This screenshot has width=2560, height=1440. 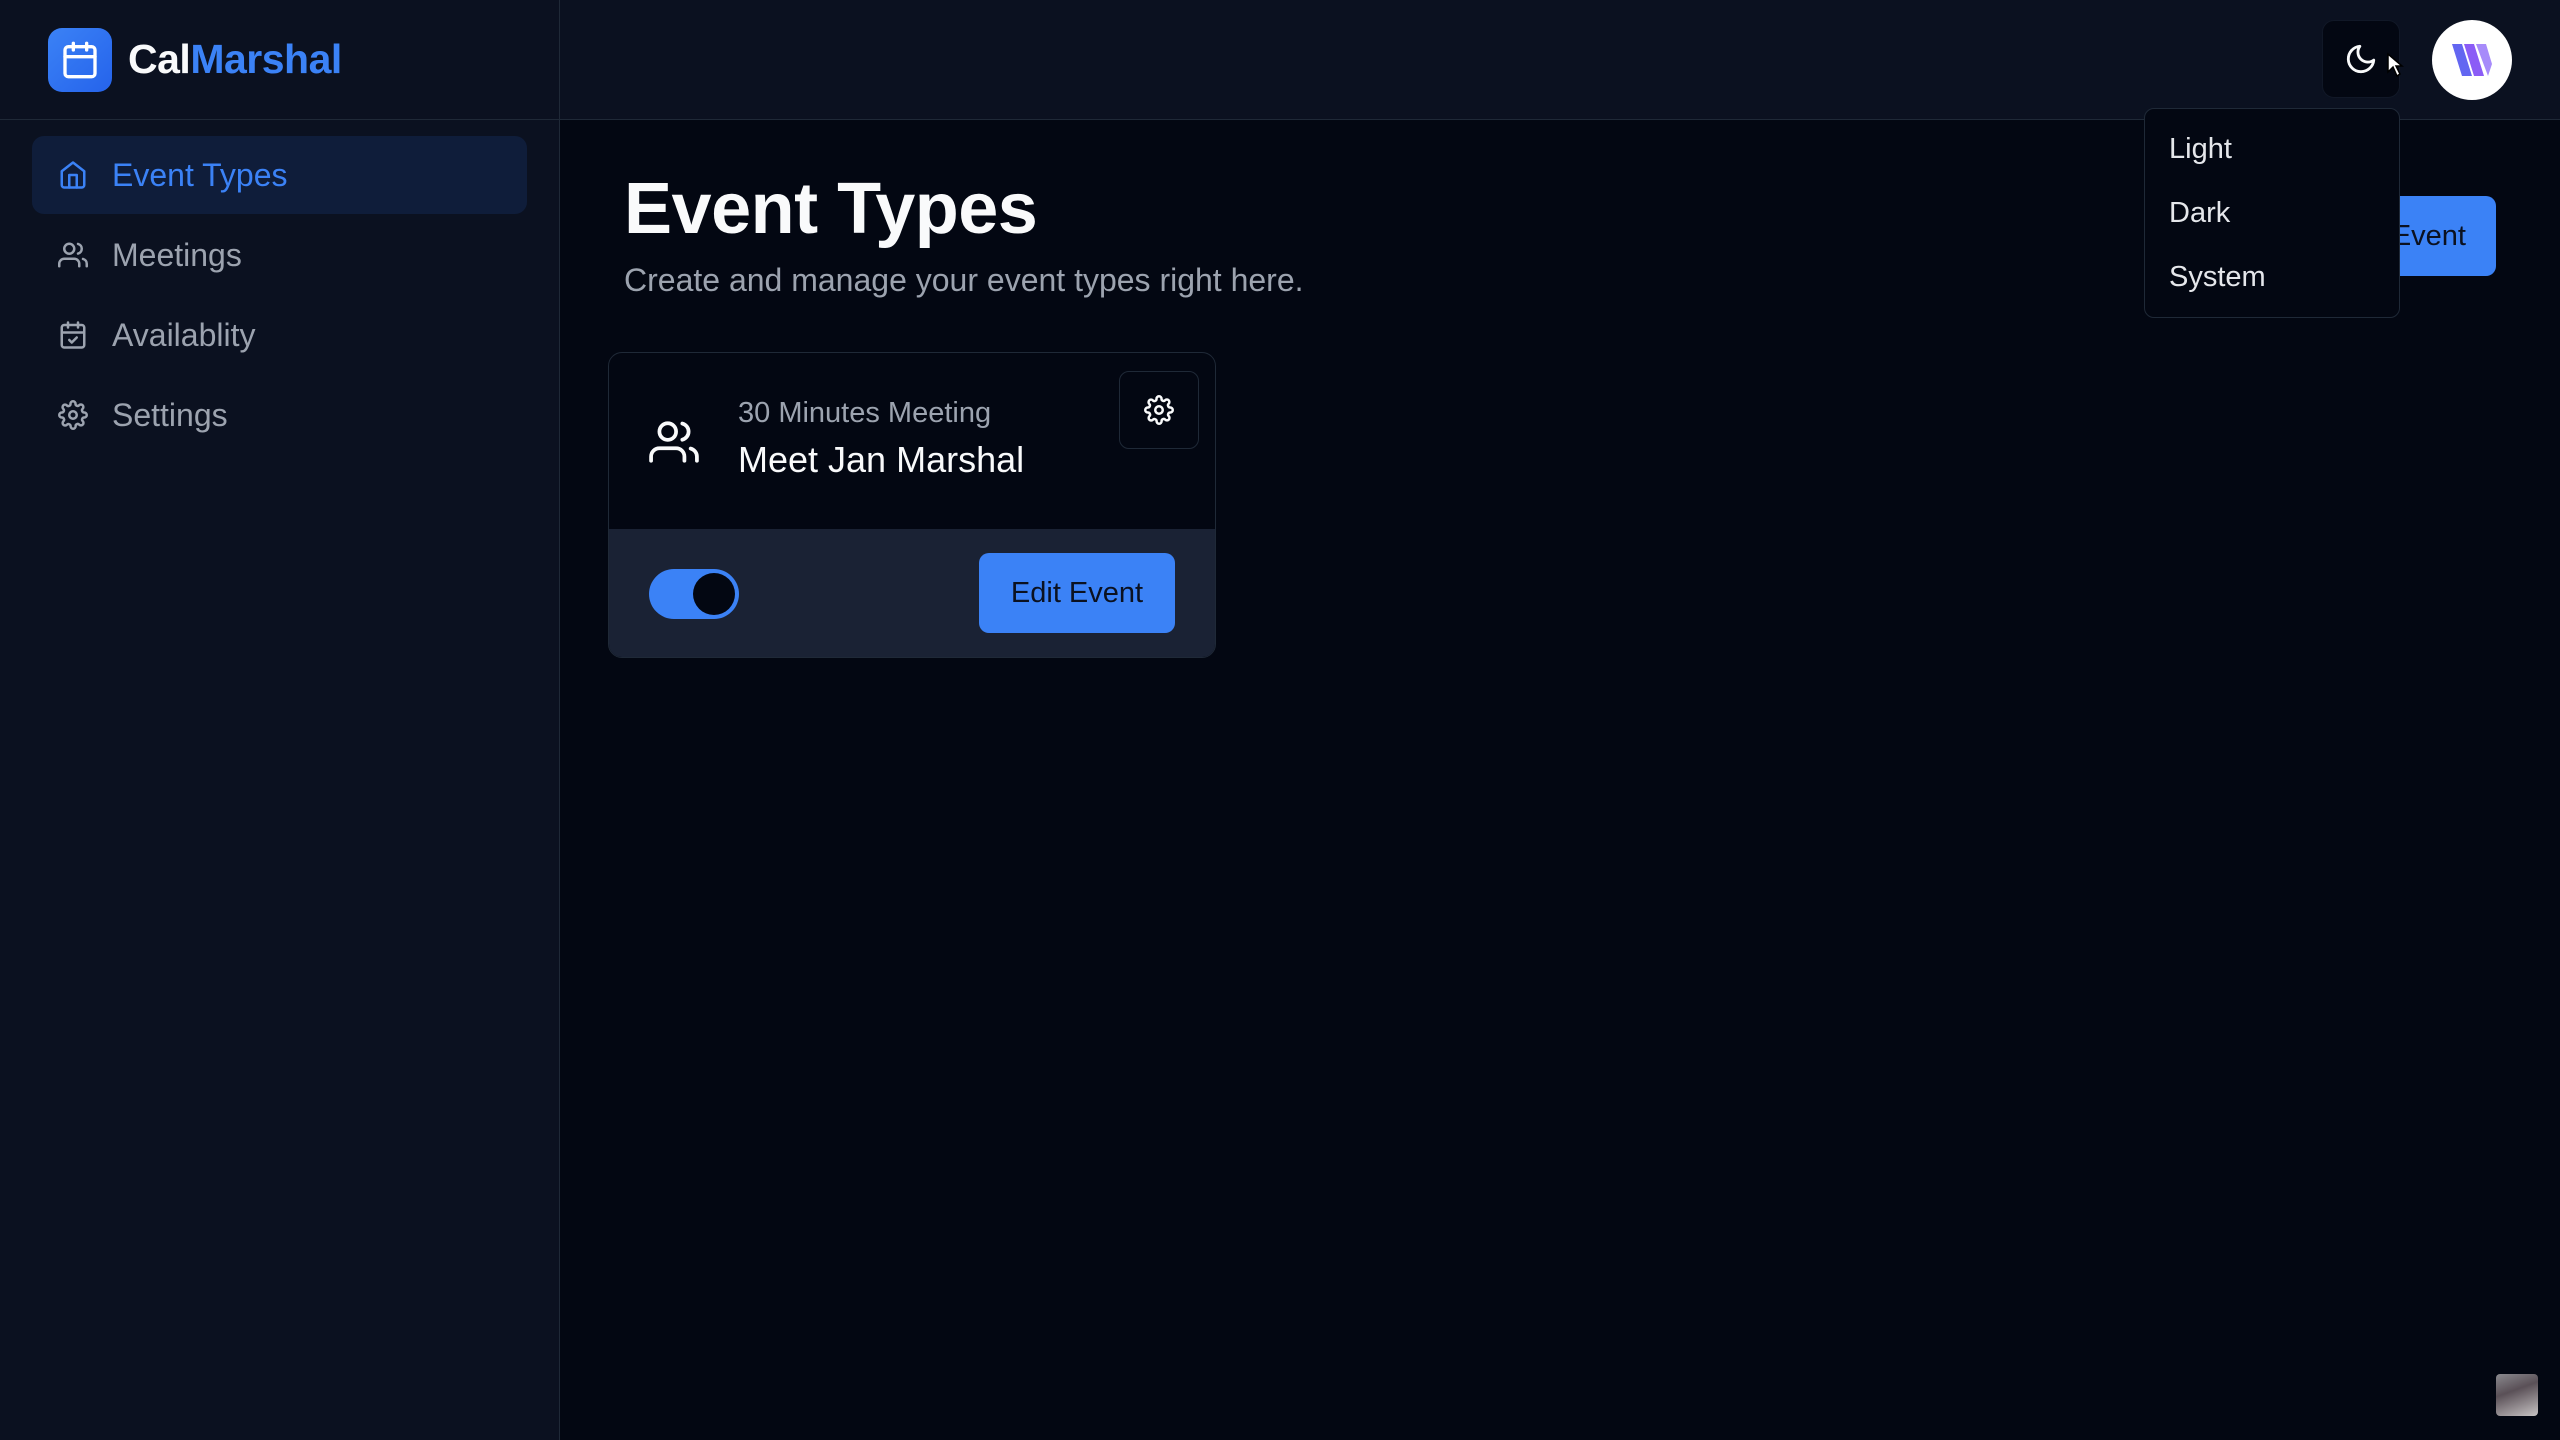 I want to click on mouse-cursor-icon, so click(x=2395, y=65).